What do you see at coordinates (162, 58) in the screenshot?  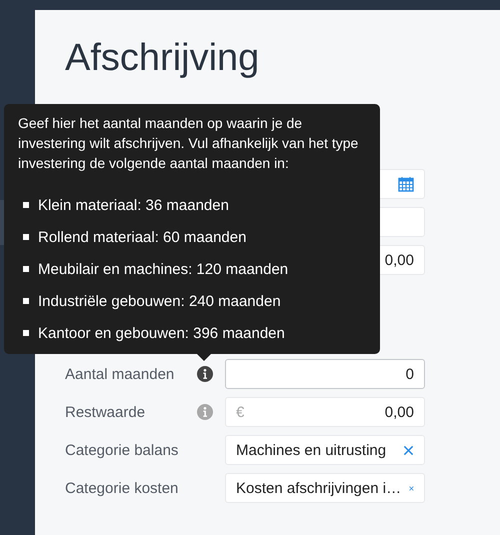 I see `page-title: Afschrijving` at bounding box center [162, 58].